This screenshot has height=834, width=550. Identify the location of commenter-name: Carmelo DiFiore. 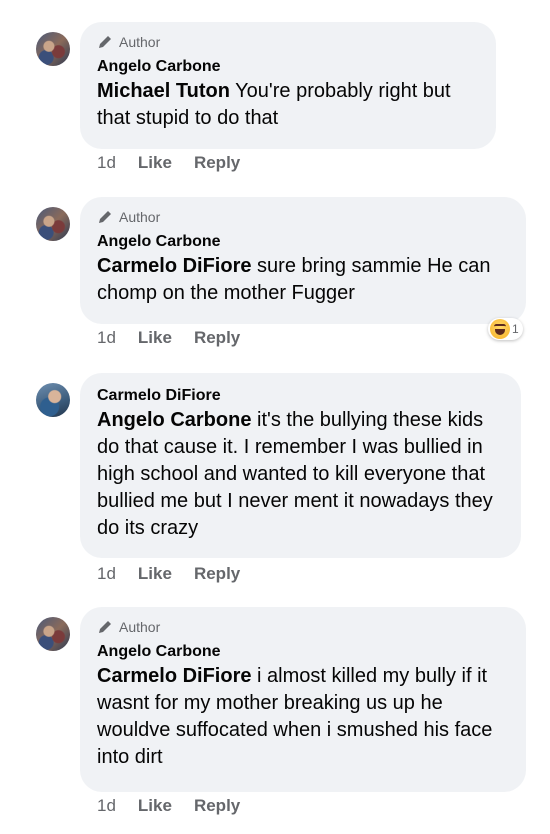
(301, 396).